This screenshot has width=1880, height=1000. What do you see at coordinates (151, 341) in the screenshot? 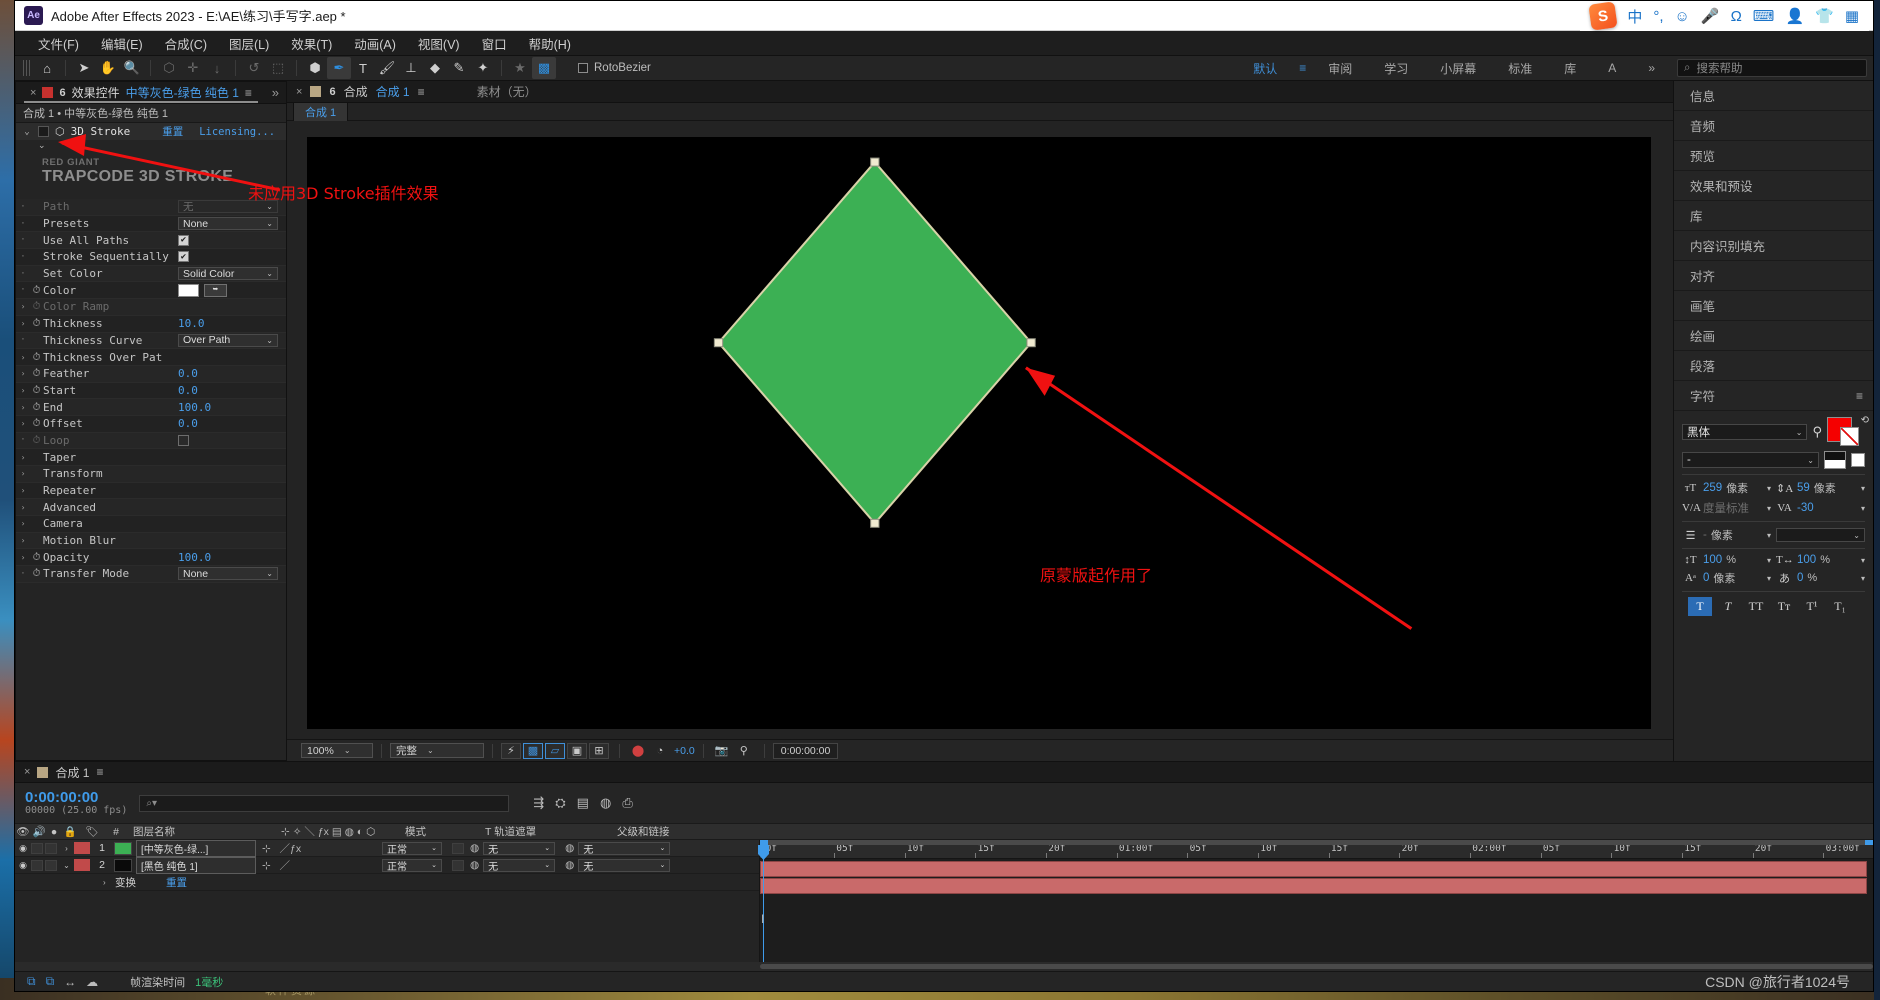
I see `effect-param-row: · Thickness Curve Over Path ⌄` at bounding box center [151, 341].